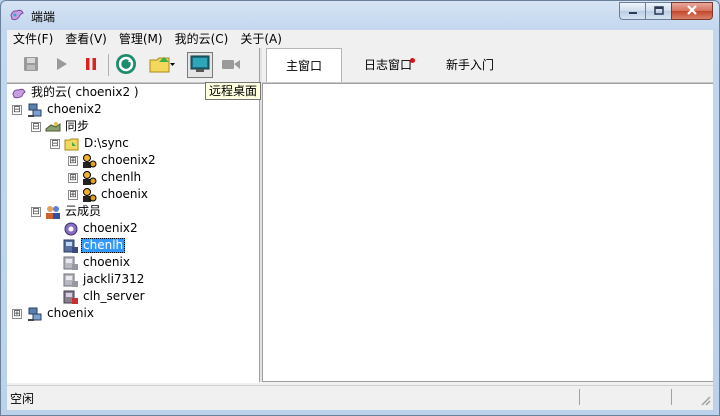 The width and height of the screenshot is (720, 416). Describe the element at coordinates (114, 296) in the screenshot. I see `tree-label: clh_server` at that location.